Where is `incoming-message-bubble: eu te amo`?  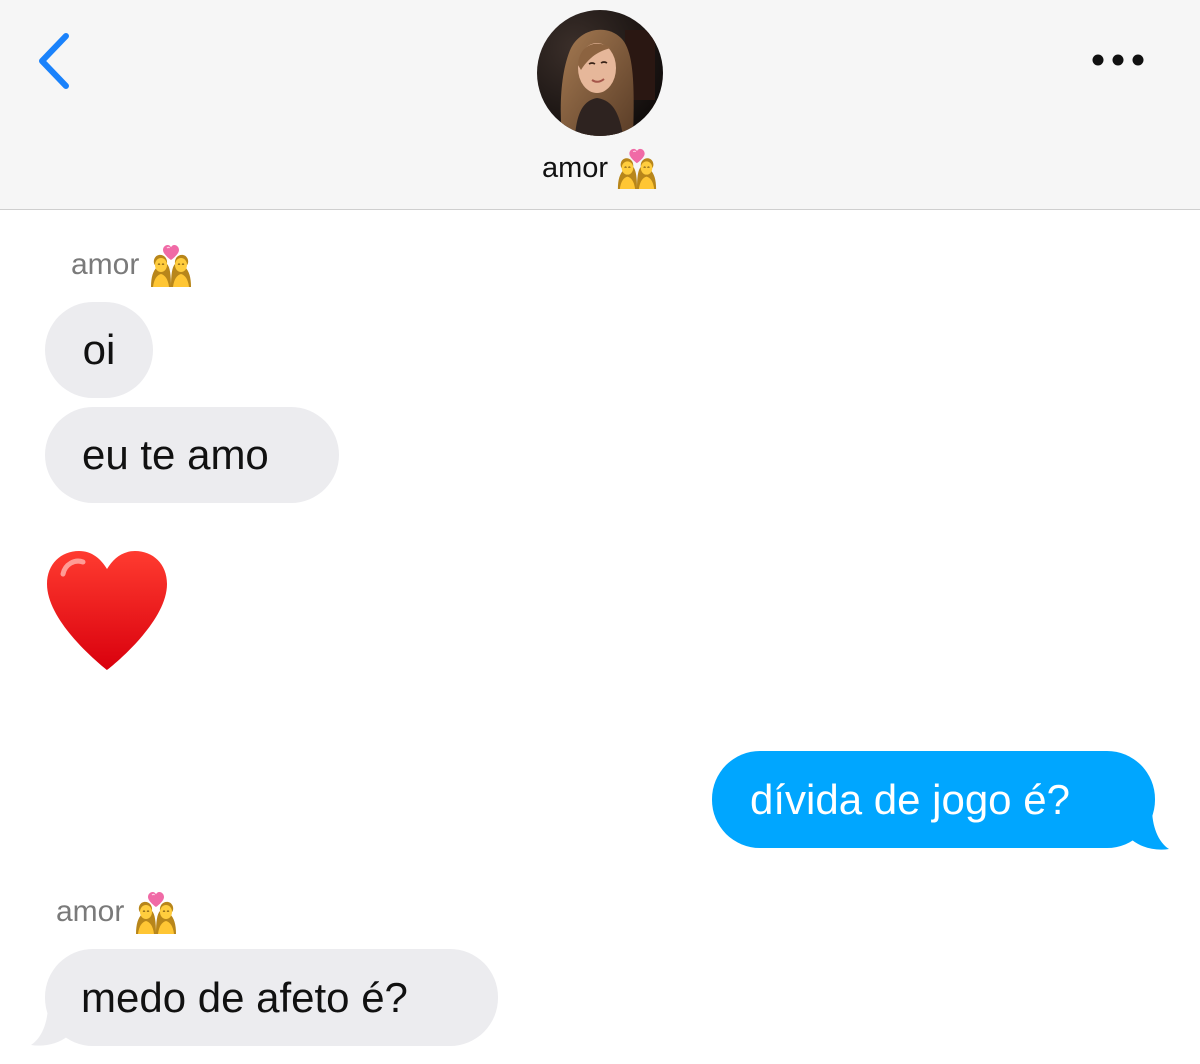 incoming-message-bubble: eu te amo is located at coordinates (192, 455).